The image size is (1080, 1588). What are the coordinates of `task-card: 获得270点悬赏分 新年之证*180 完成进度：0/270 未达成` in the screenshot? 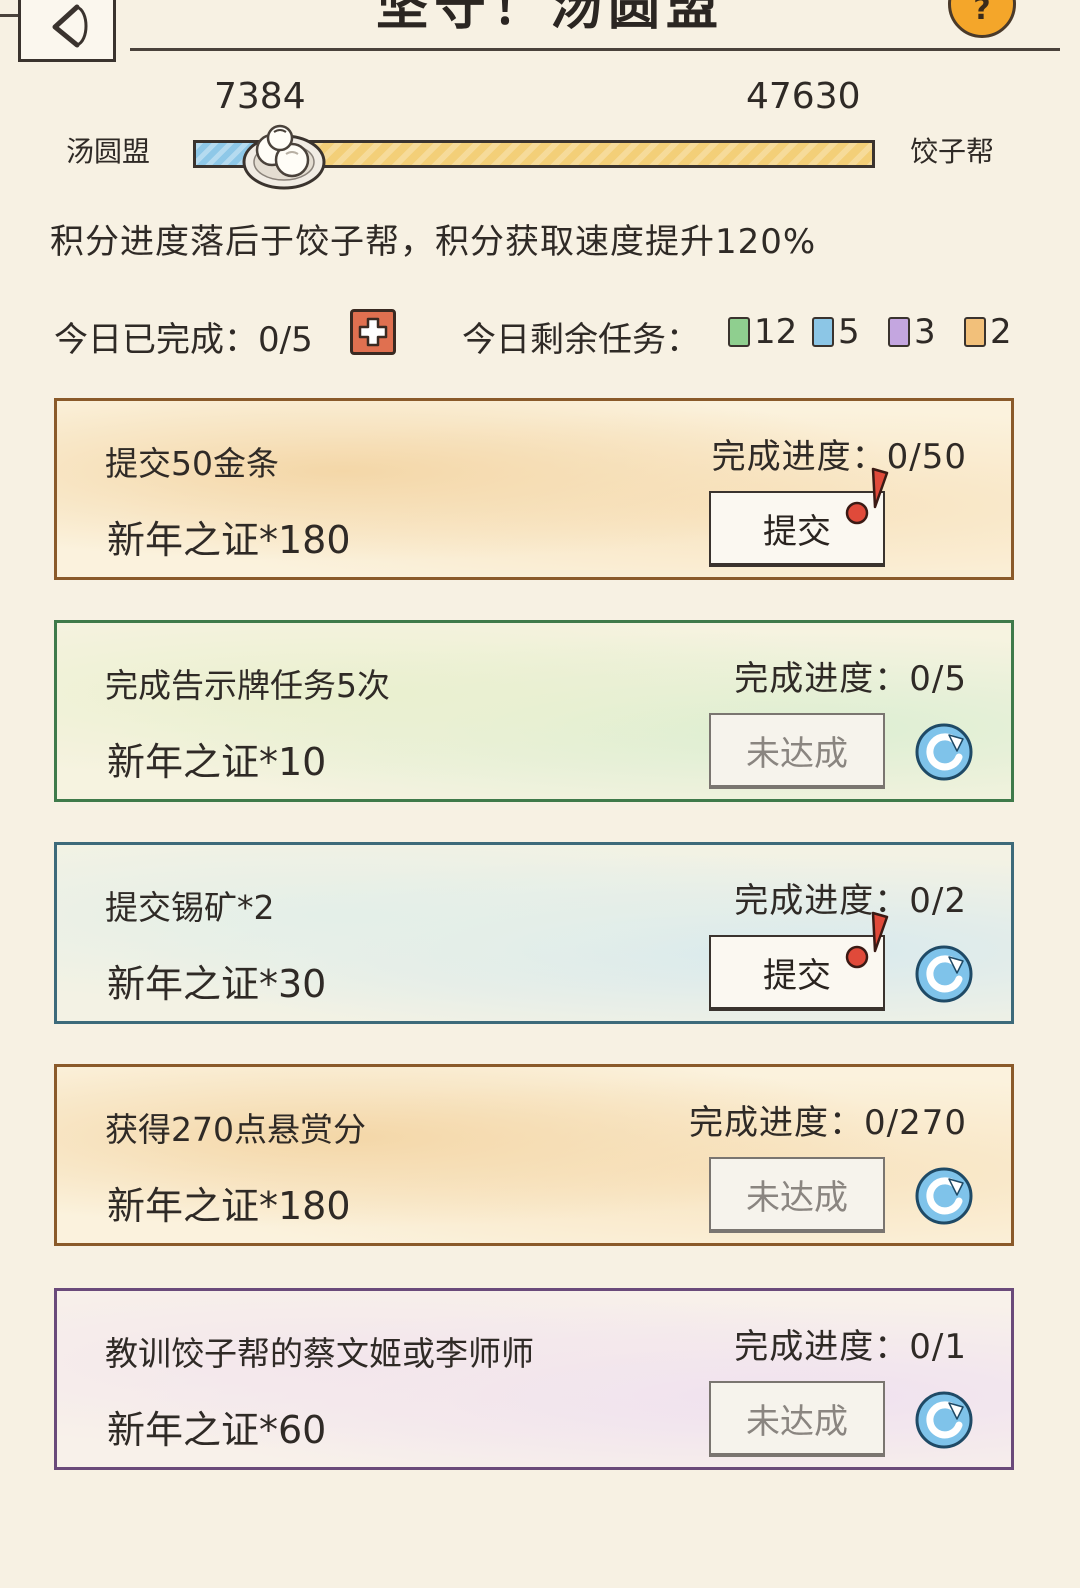 It's located at (534, 1155).